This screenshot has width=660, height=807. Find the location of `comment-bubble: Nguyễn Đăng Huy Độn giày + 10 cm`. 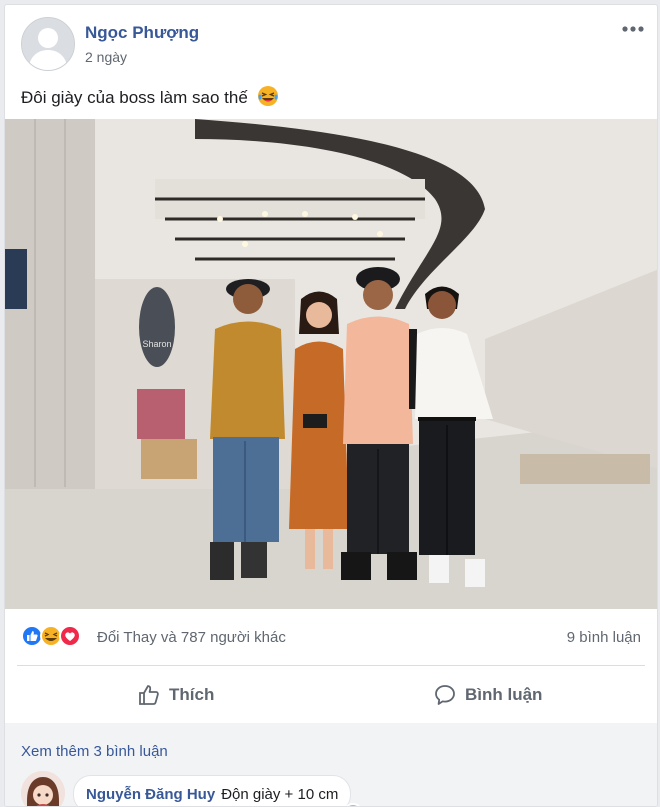

comment-bubble: Nguyễn Đăng Huy Độn giày + 10 cm is located at coordinates (212, 790).